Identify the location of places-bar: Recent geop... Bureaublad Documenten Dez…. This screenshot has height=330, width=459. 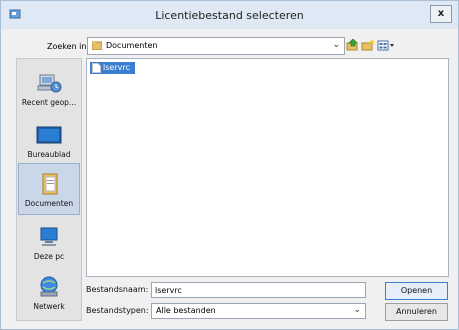
(49, 189).